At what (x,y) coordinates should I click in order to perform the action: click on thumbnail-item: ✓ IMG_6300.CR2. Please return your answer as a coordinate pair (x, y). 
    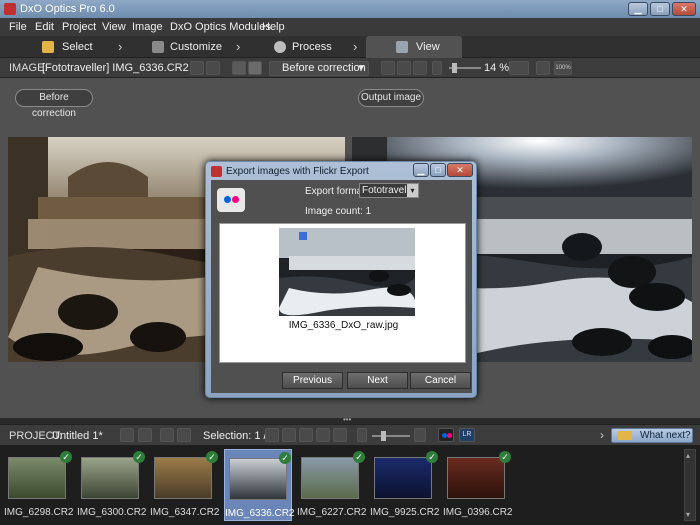
    Looking at the image, I should click on (112, 485).